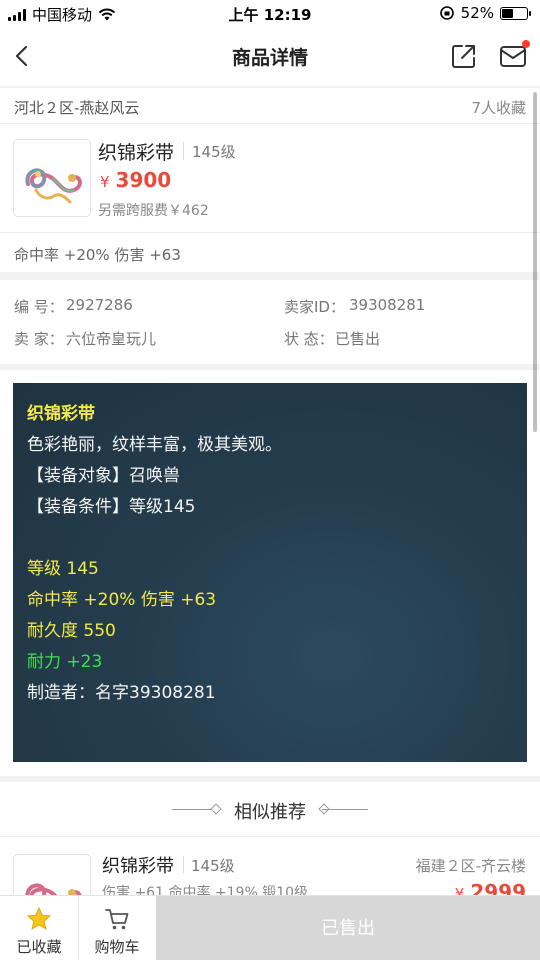 This screenshot has height=960, width=540. Describe the element at coordinates (143, 180) in the screenshot. I see `price-value: 3900` at that location.